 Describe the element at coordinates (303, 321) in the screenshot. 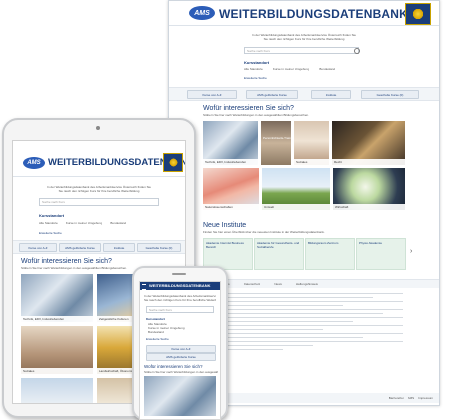

I see `footer-text-block` at that location.